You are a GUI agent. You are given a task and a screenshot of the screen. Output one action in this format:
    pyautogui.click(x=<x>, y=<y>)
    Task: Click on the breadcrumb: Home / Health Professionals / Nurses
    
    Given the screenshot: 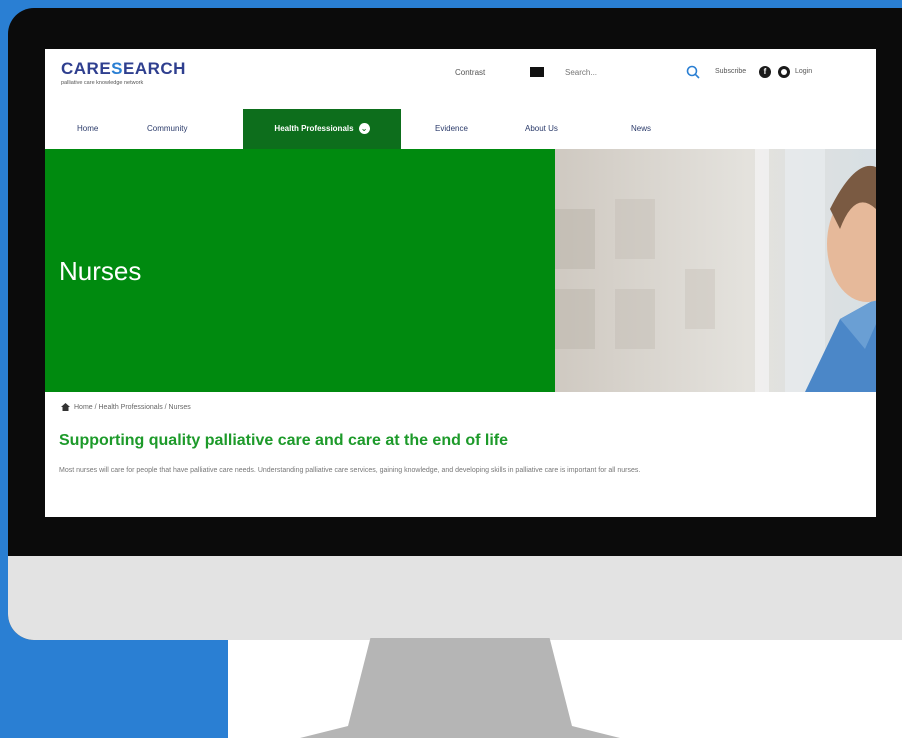 What is the action you would take?
    pyautogui.click(x=126, y=407)
    